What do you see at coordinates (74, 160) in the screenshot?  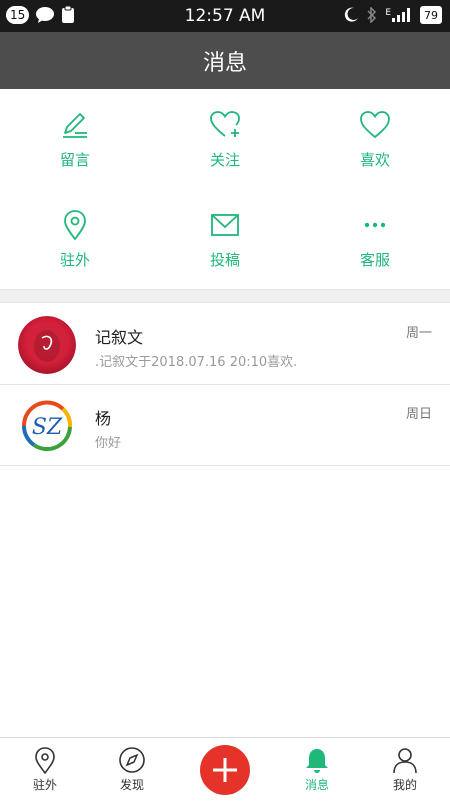 I see `action-label: 留言` at bounding box center [74, 160].